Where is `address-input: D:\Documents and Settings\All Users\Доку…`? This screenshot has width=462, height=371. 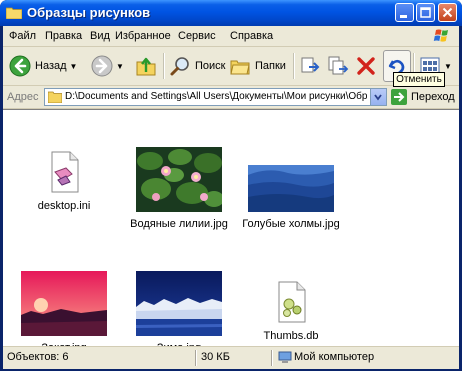 address-input: D:\Documents and Settings\All Users\Доку… is located at coordinates (215, 97).